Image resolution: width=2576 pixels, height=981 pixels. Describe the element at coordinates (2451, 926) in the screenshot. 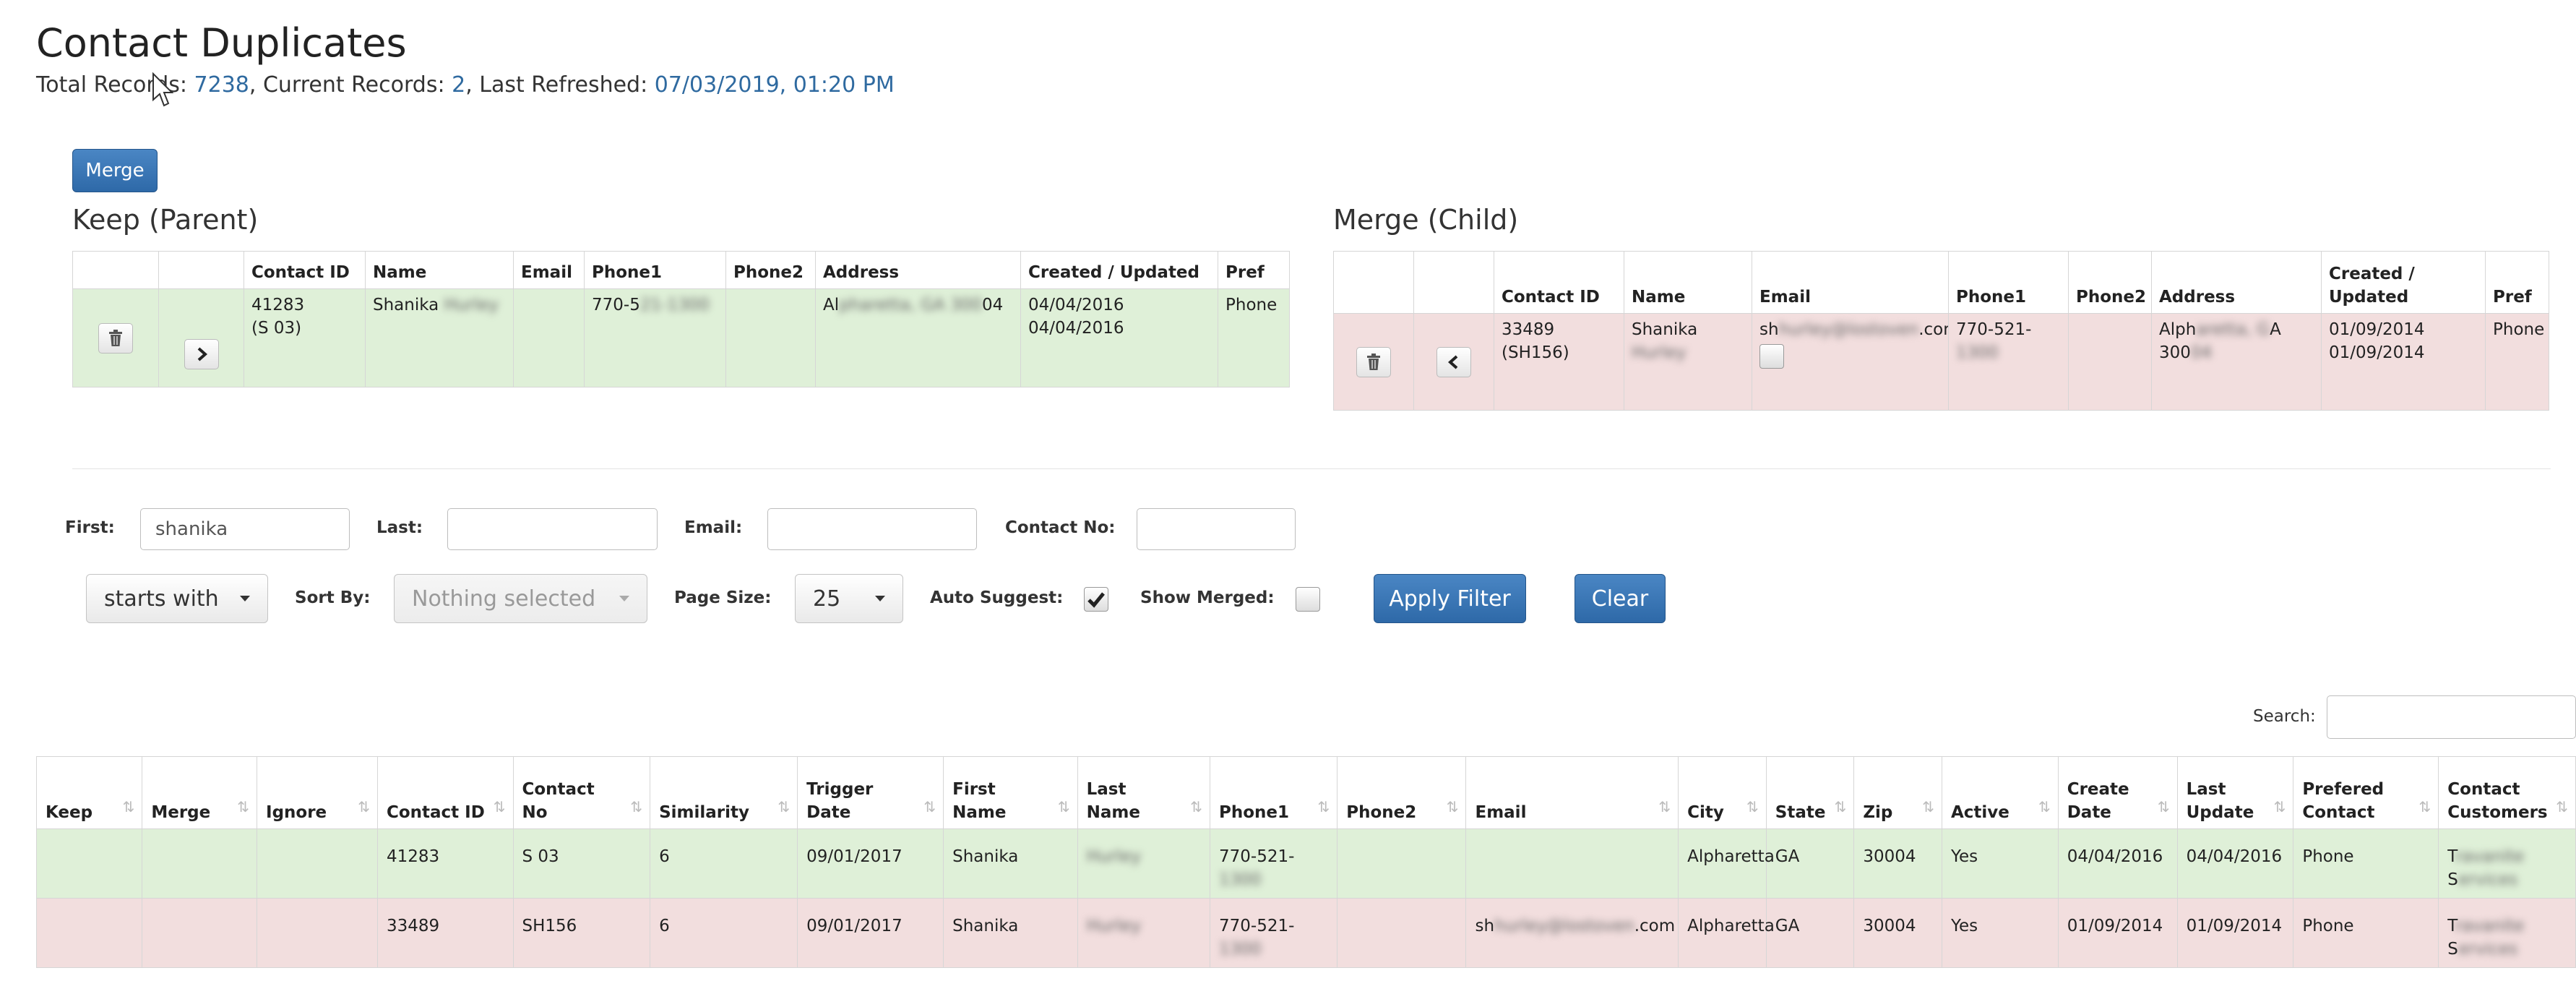

I see `cell-customers: T` at that location.